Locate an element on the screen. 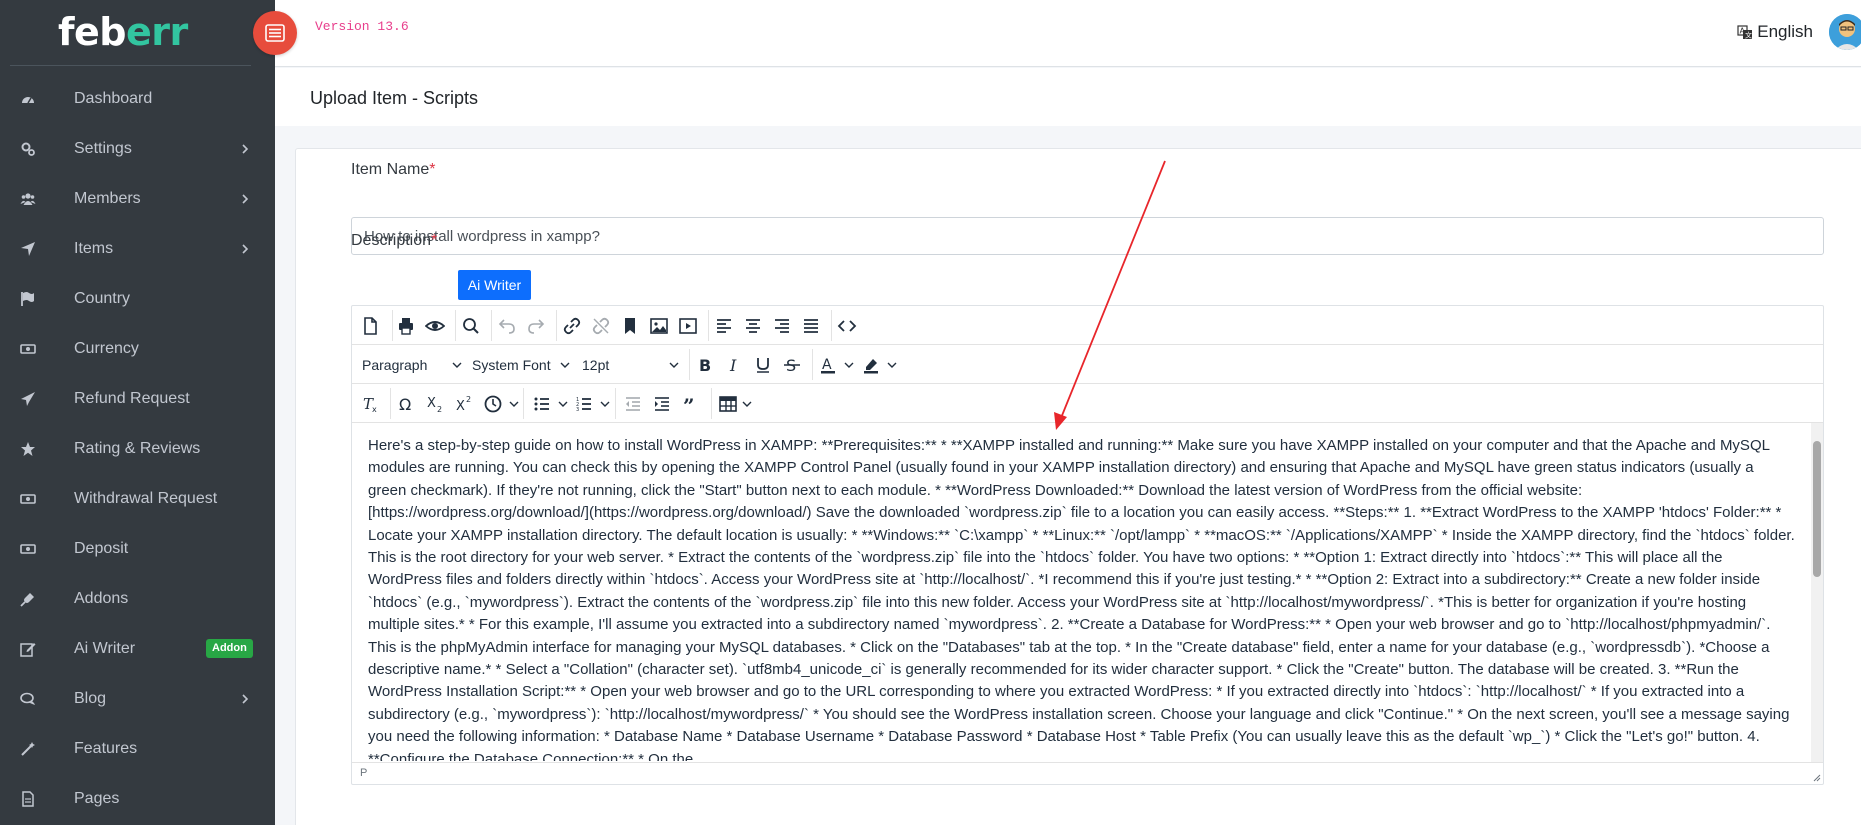  indent-icon is located at coordinates (662, 404).